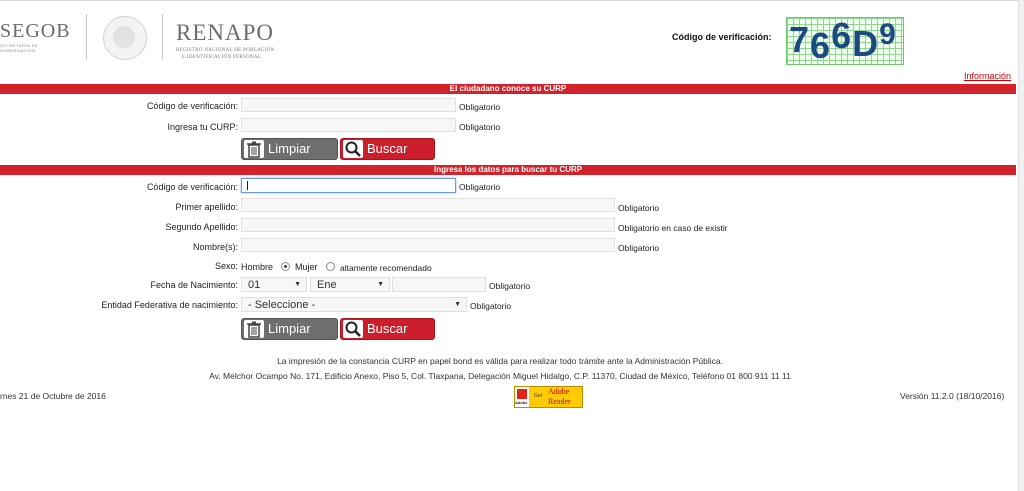 This screenshot has height=491, width=1024. I want to click on captcha-image: 766D9, so click(845, 40).